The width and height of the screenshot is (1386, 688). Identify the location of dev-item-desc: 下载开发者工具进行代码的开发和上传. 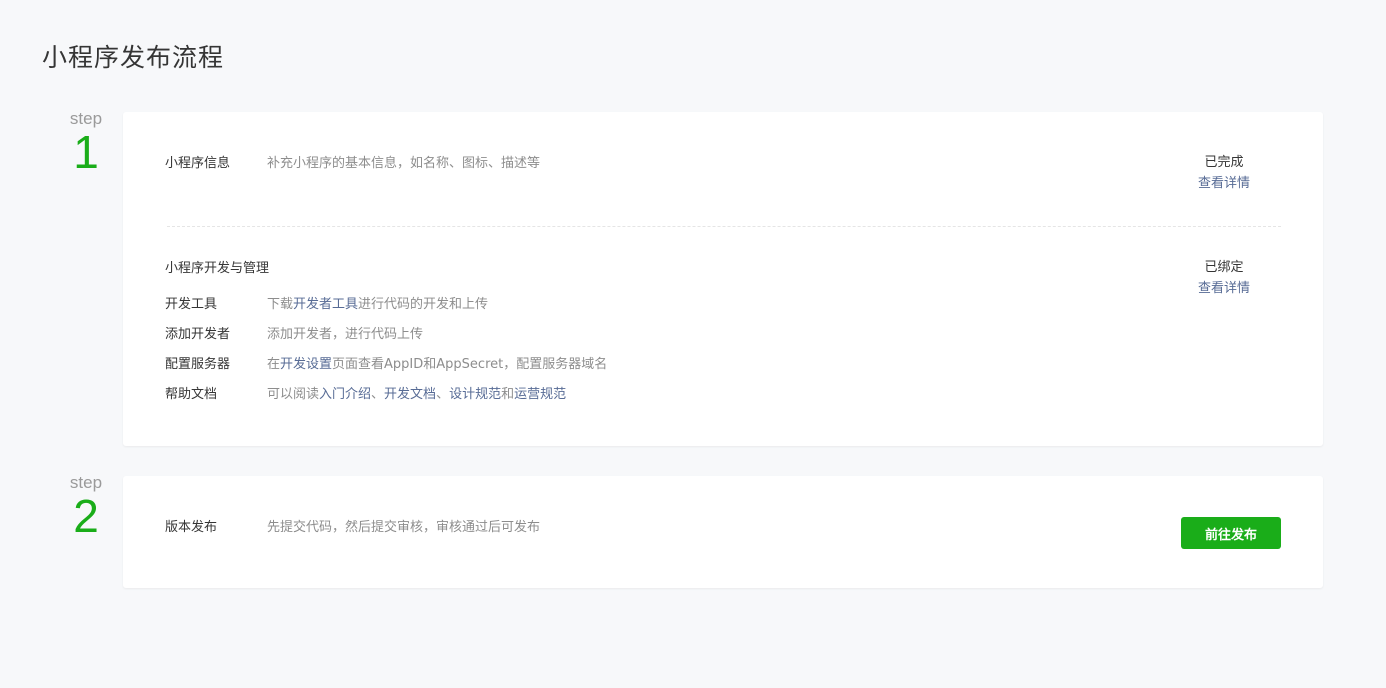
(377, 305).